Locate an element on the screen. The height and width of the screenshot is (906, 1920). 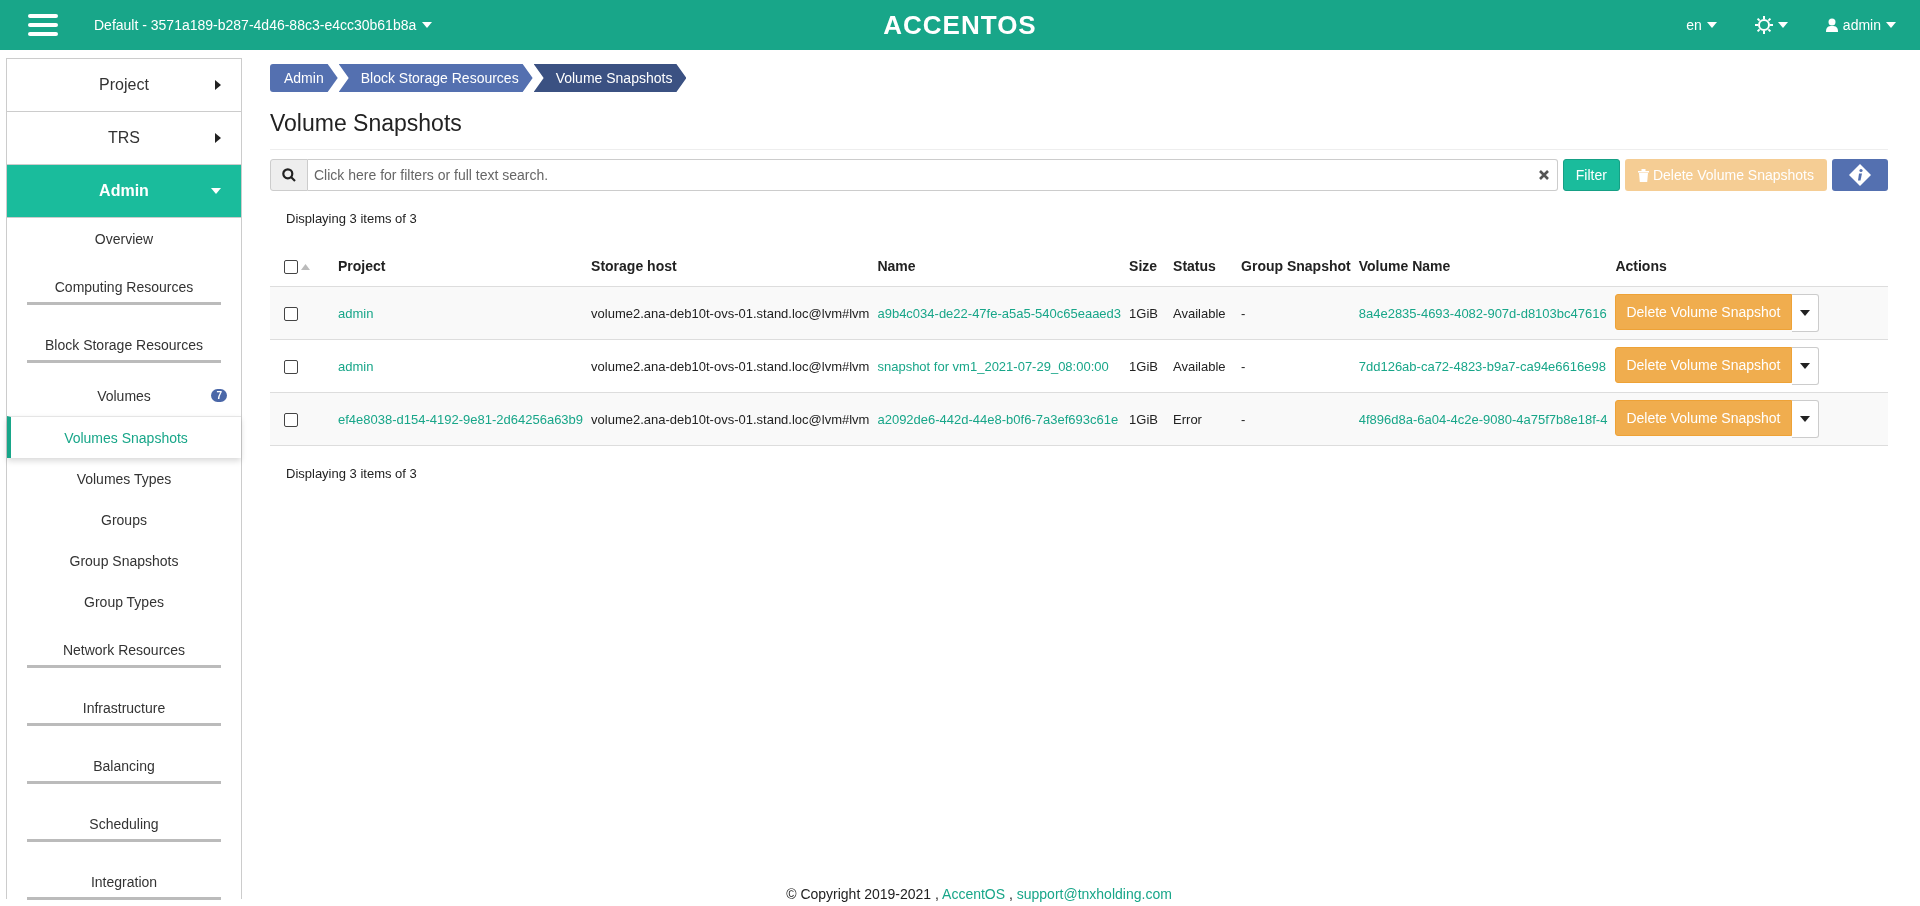
search-icon is located at coordinates (289, 175).